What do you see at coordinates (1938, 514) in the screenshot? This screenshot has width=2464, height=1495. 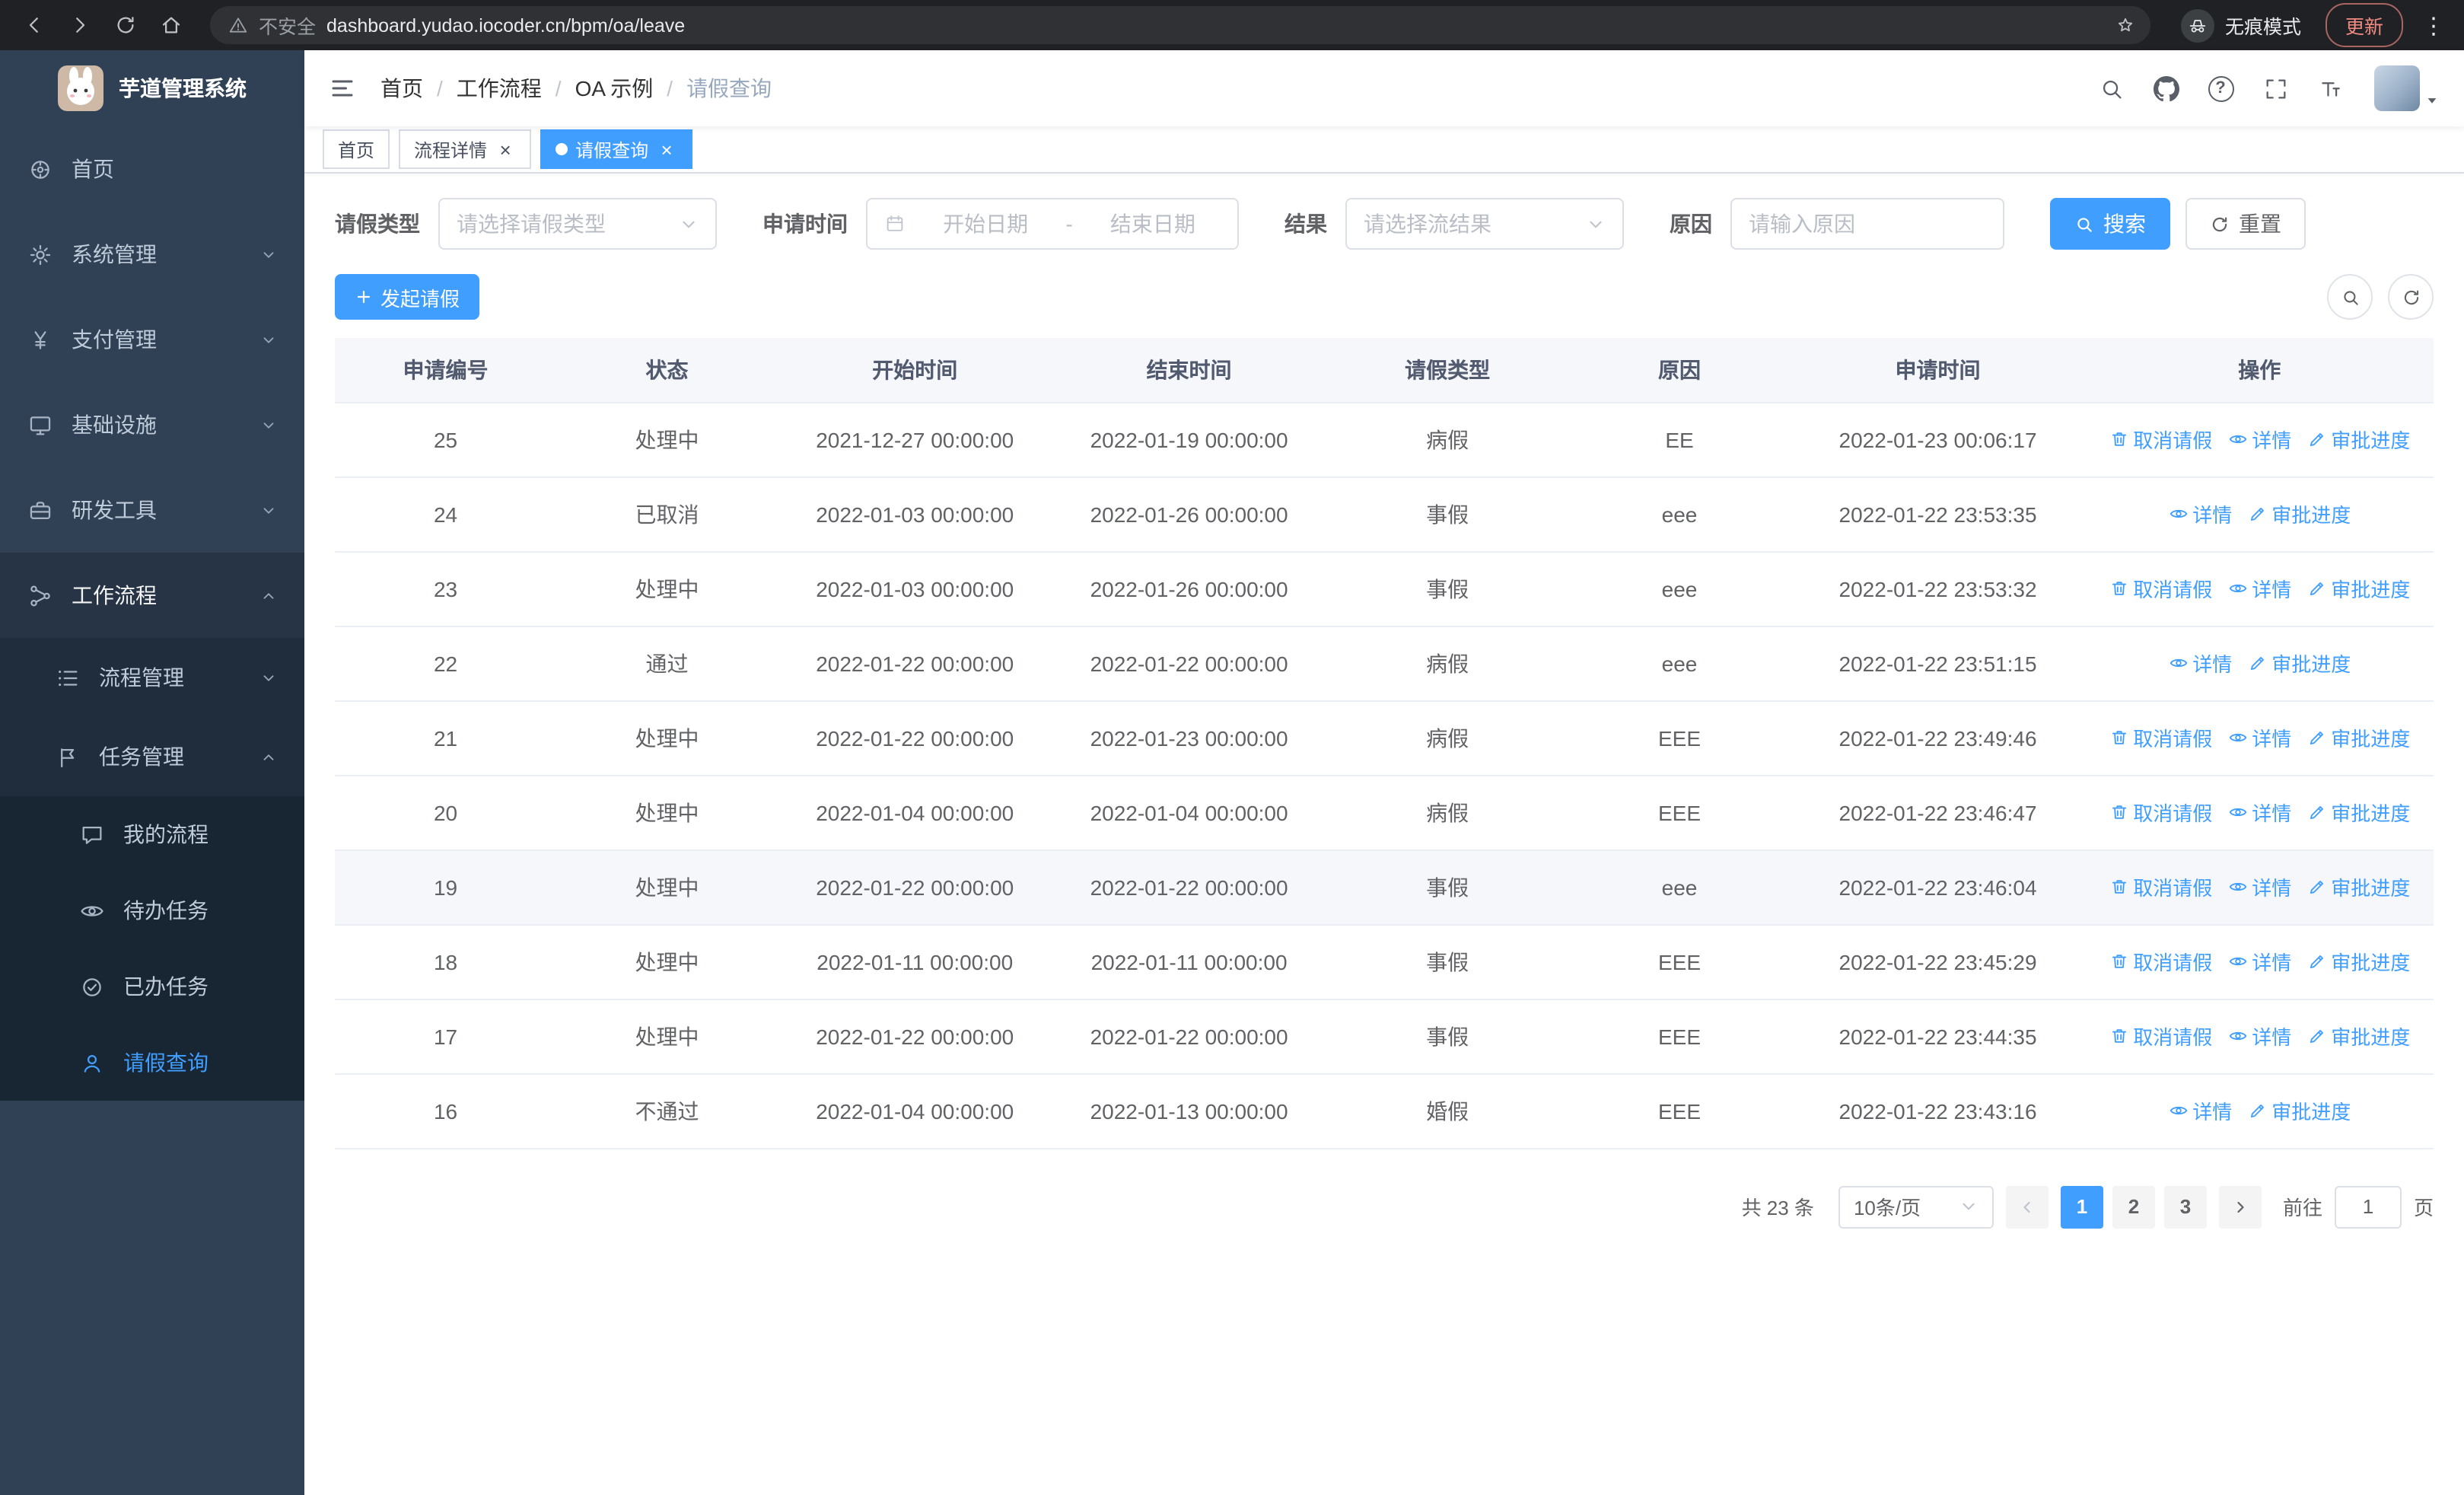 I see `table-cell: 2022-01-22 23:53:35` at bounding box center [1938, 514].